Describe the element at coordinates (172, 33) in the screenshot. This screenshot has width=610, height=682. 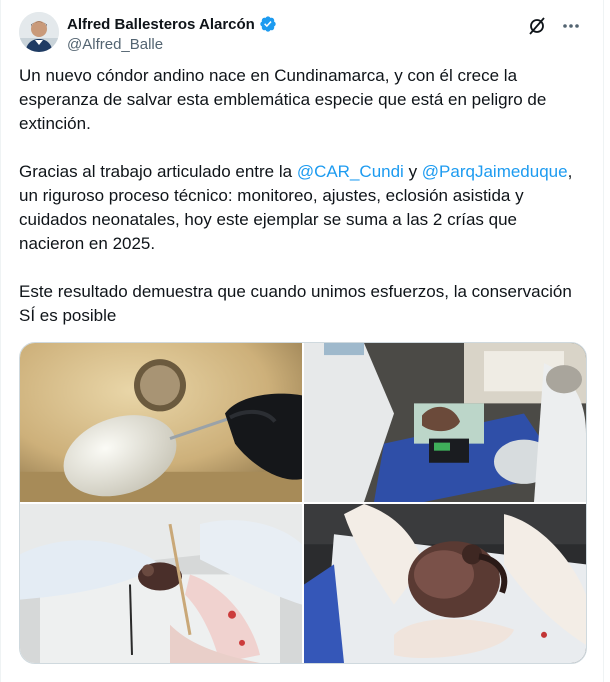
I see `author-info: Alfred Ballesteros Alarcón @Alfred_Balle` at that location.